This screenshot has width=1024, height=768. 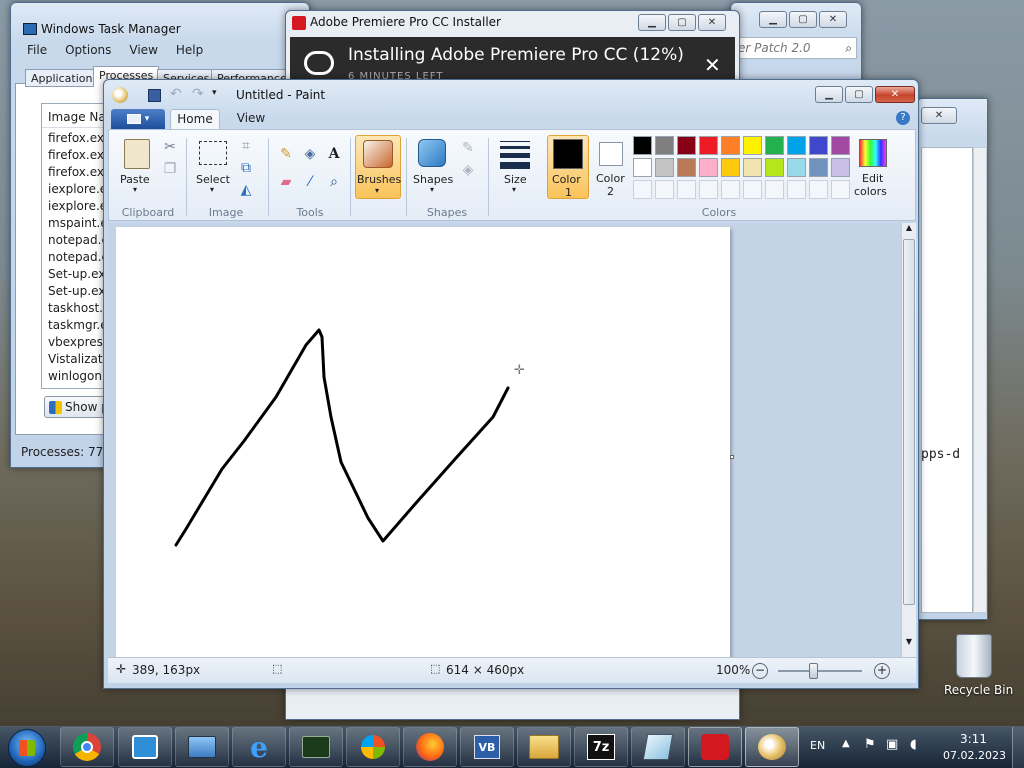 I want to click on show-desktop-button, so click(x=1018, y=747).